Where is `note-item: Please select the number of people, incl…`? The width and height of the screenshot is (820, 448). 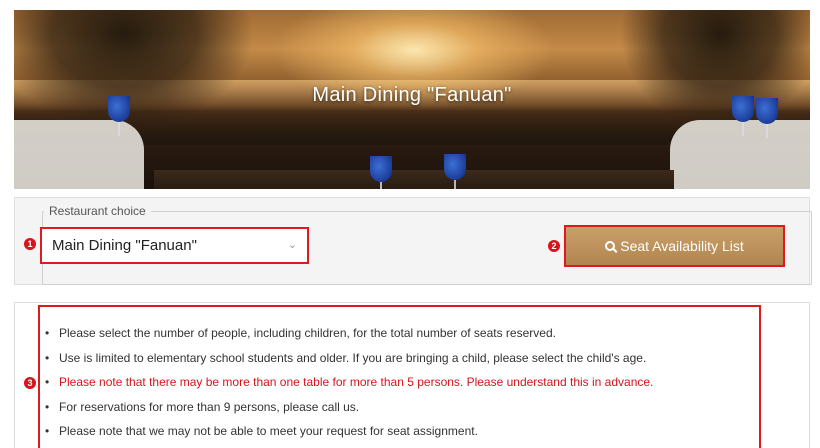 note-item: Please select the number of people, incl… is located at coordinates (349, 333).